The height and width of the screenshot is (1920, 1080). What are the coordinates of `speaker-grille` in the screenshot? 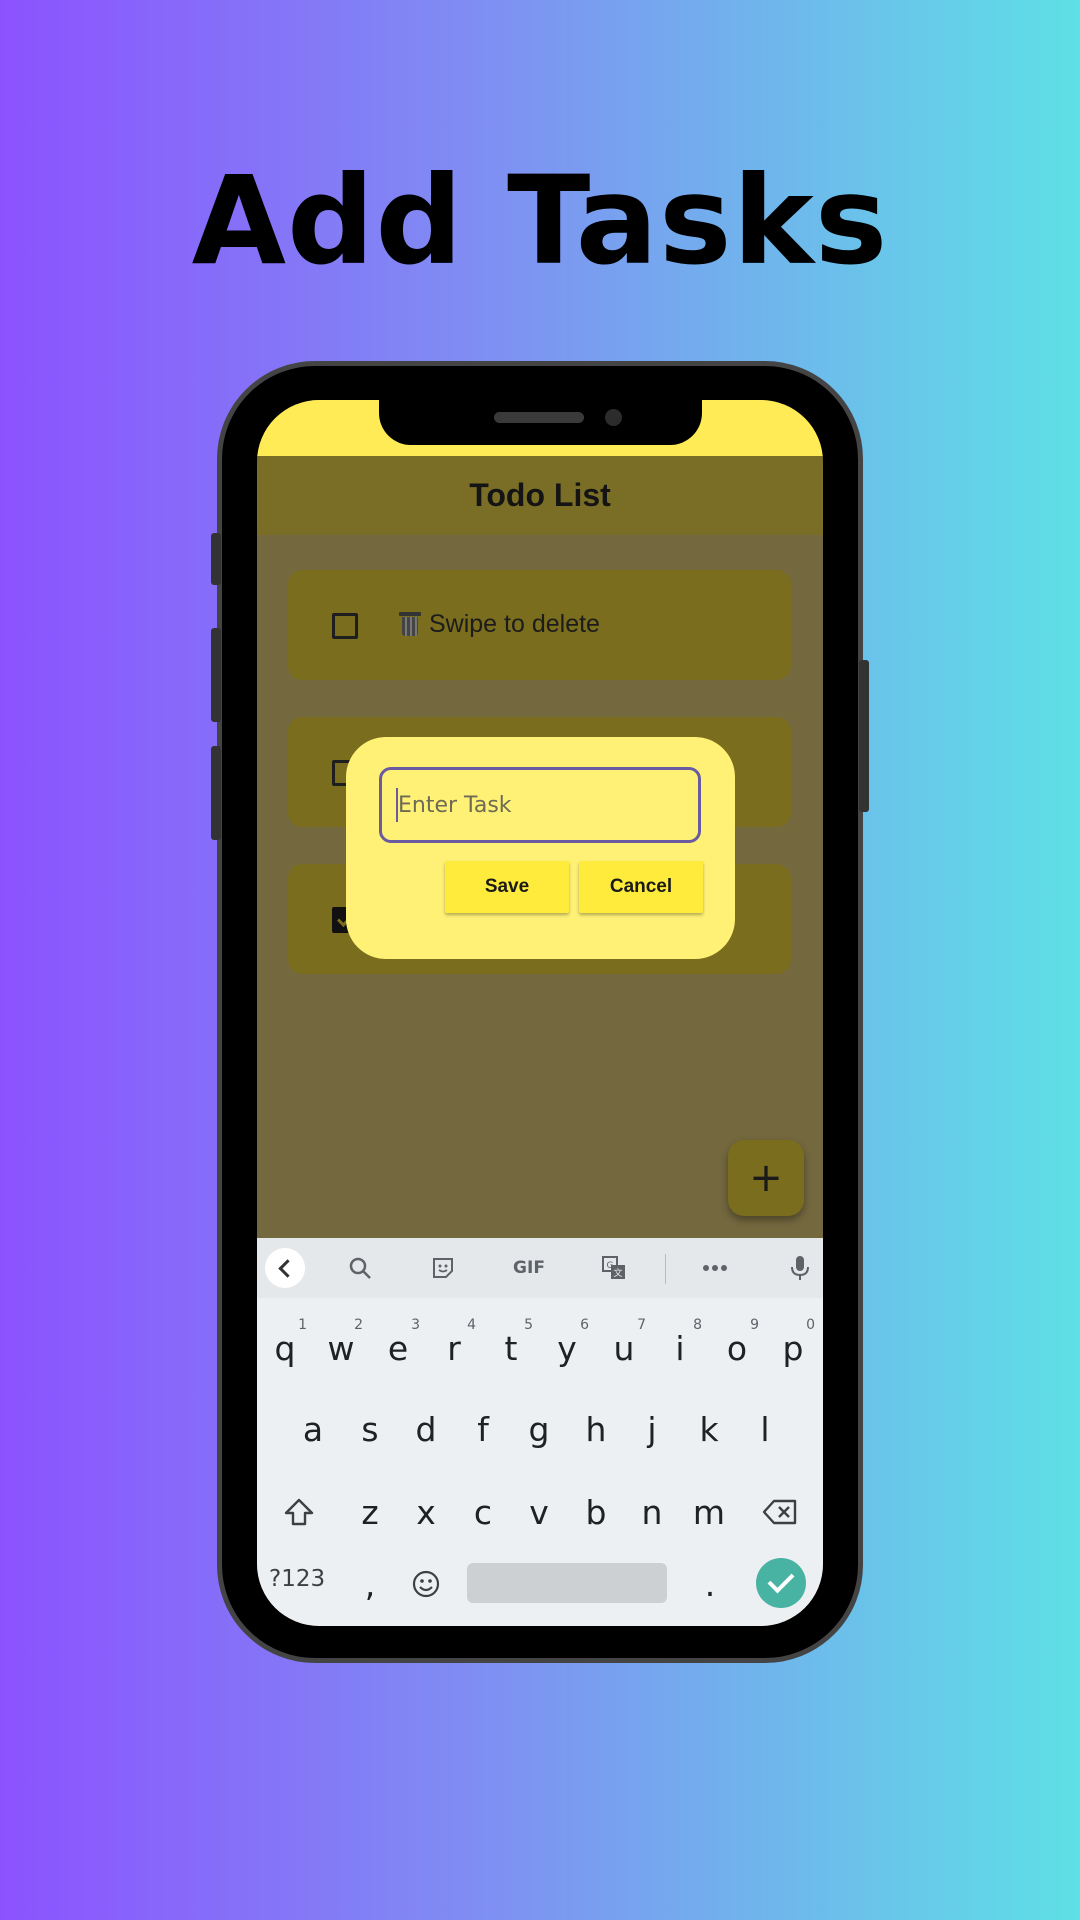 It's located at (539, 417).